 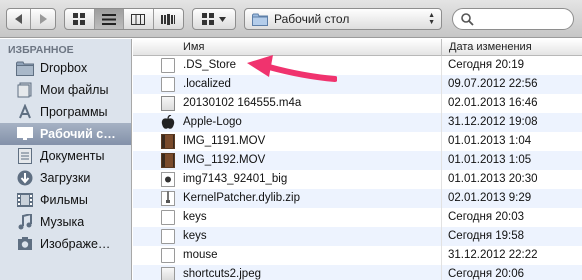 I want to click on sidebar-item-label: Загрузки, so click(x=65, y=178).